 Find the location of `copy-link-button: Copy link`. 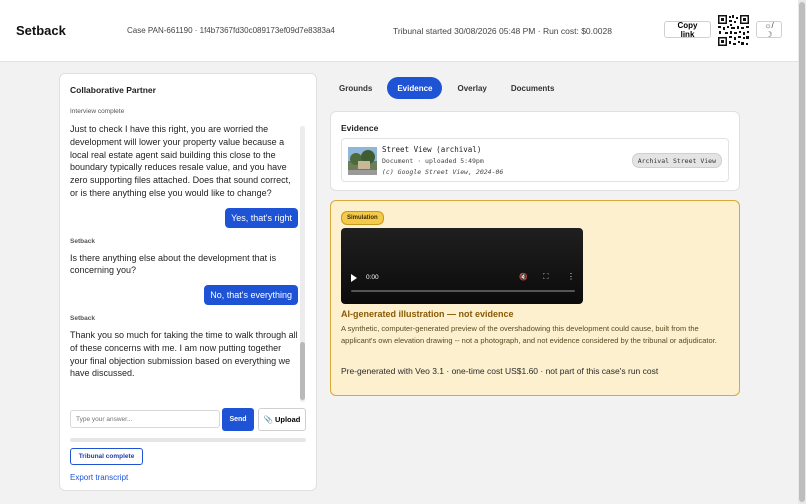

copy-link-button: Copy link is located at coordinates (687, 30).